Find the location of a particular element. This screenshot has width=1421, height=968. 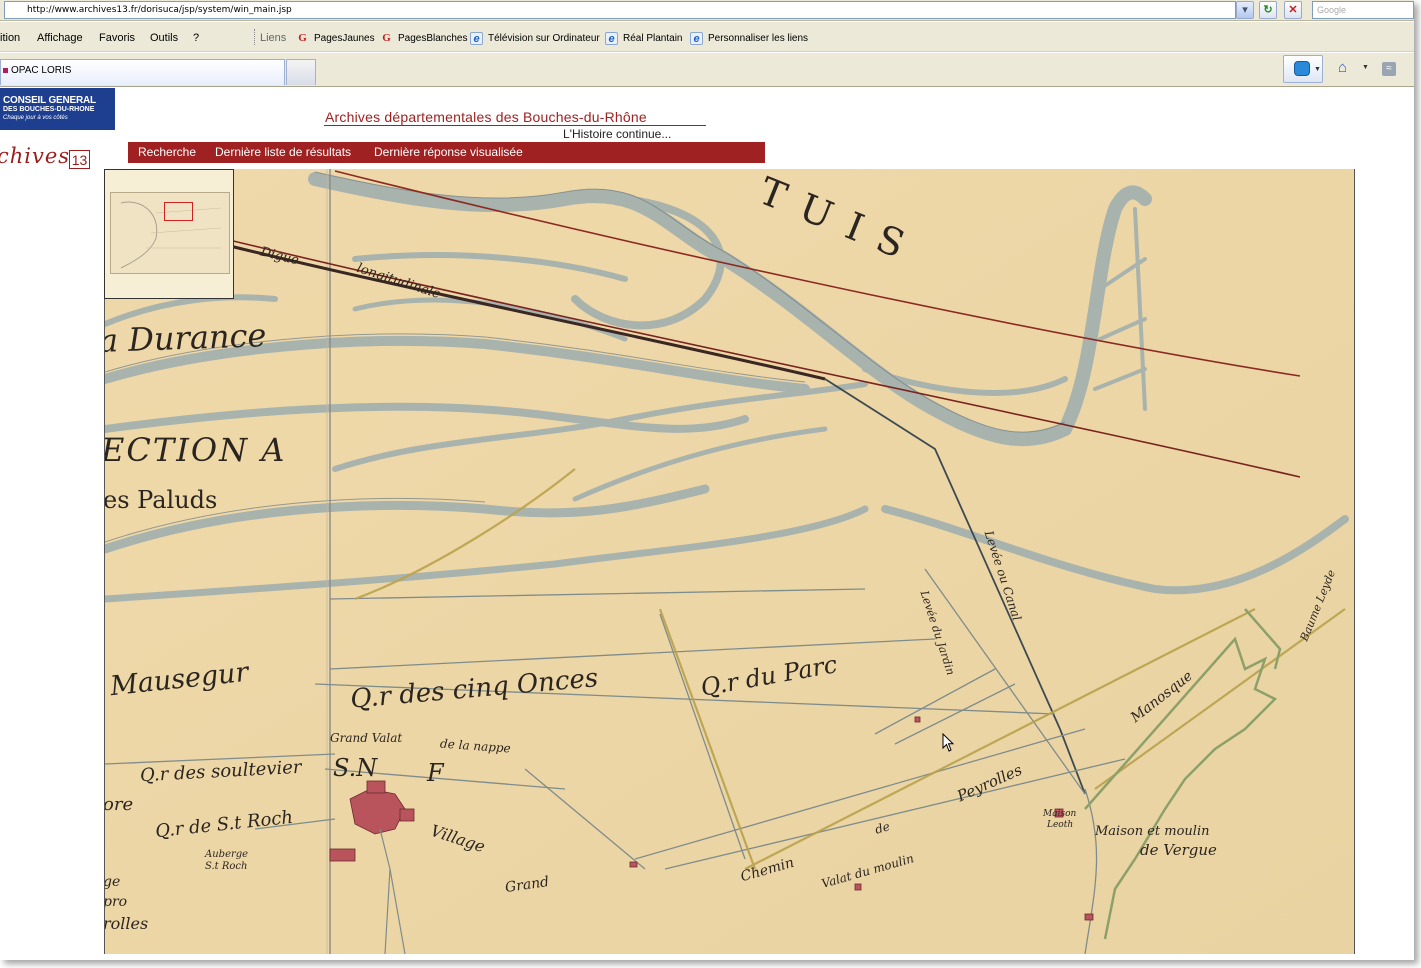

menu-favoris: Favoris is located at coordinates (117, 38).